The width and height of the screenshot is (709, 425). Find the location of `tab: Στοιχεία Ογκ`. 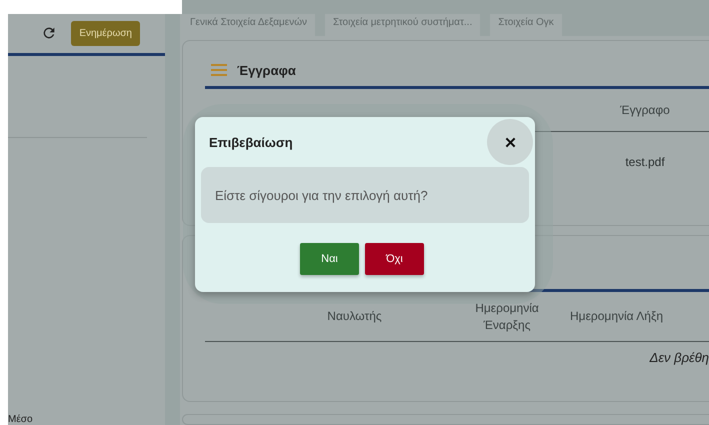

tab: Στοιχεία Ογκ is located at coordinates (526, 25).